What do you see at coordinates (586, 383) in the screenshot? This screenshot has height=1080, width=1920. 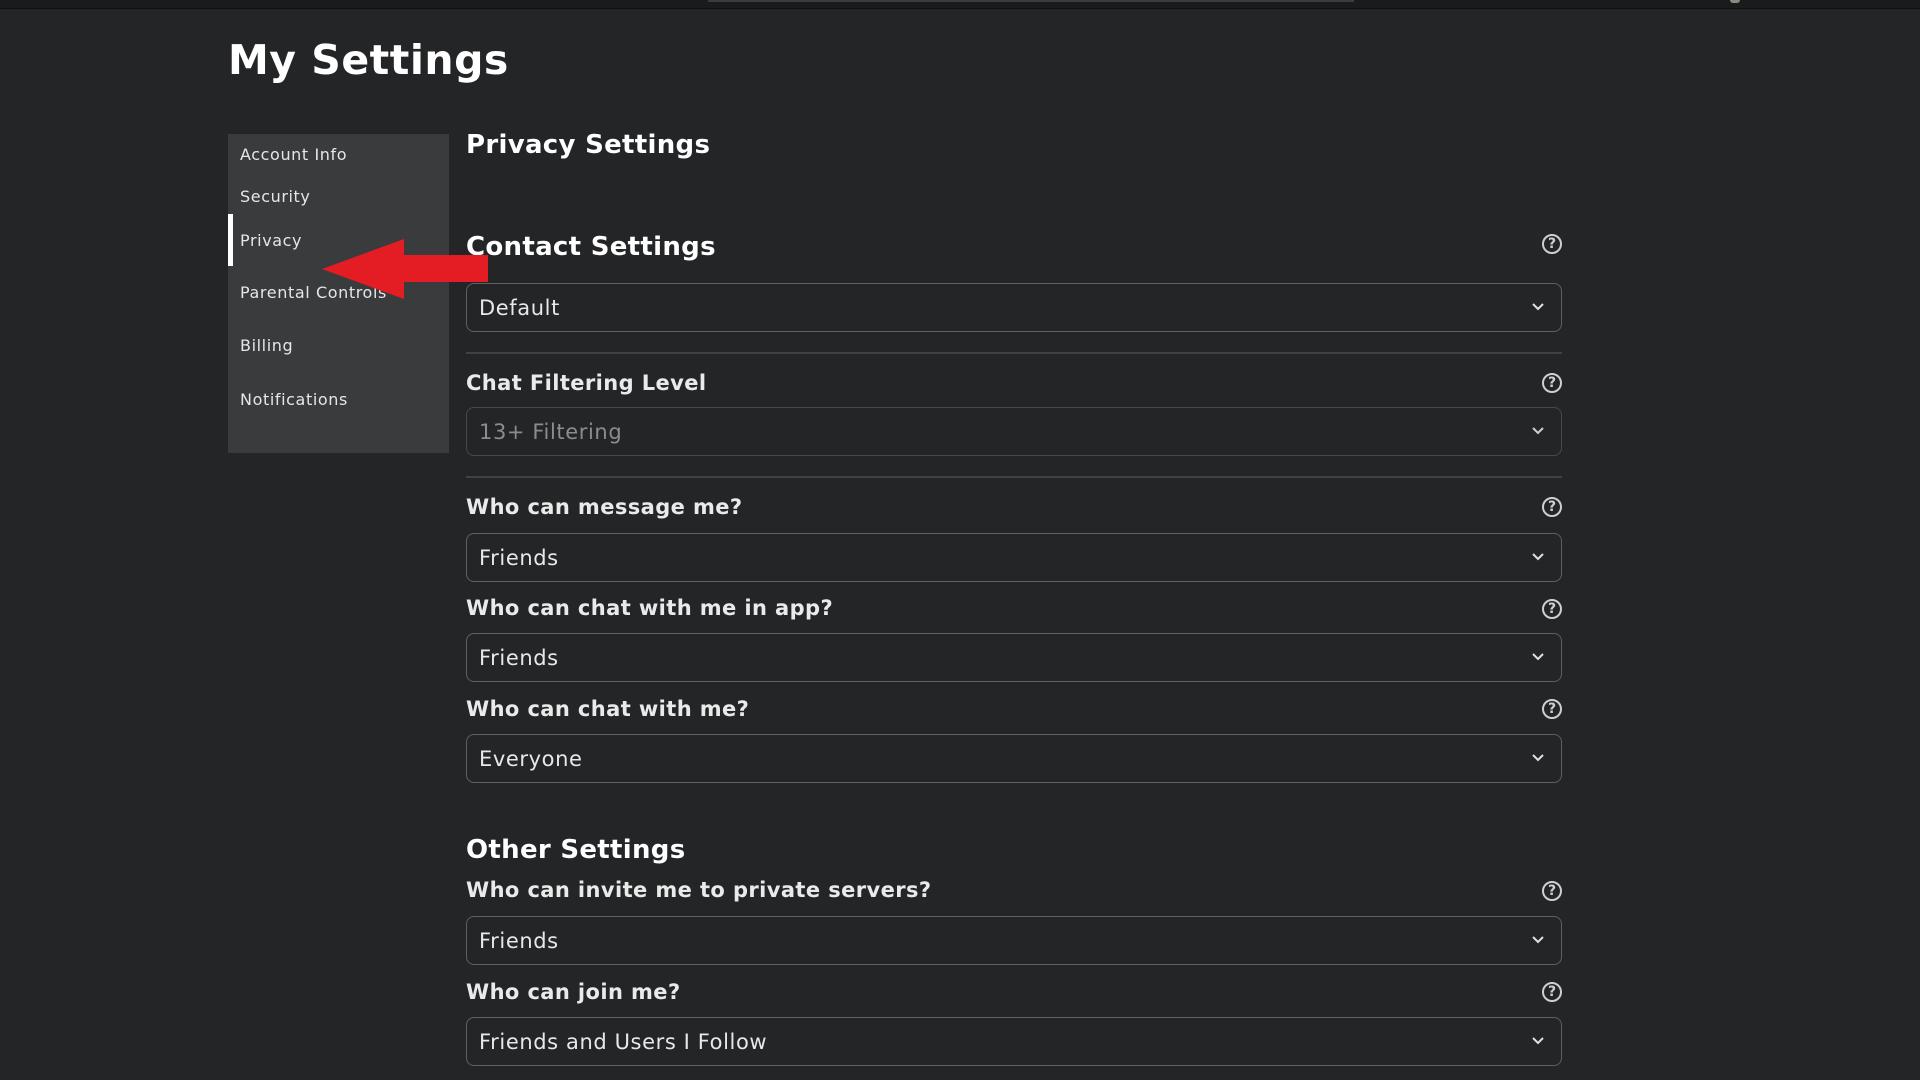 I see `chat-filtering-label: Chat Filtering Level` at bounding box center [586, 383].